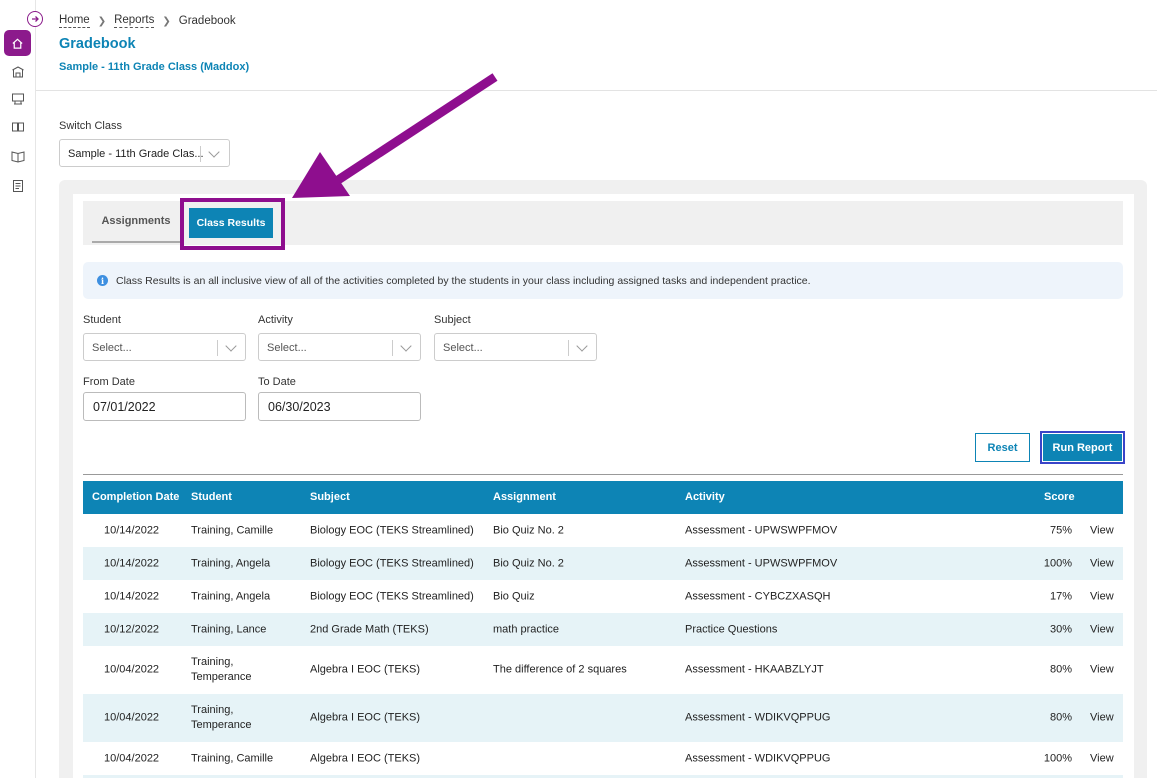 This screenshot has height=778, width=1157. Describe the element at coordinates (452, 320) in the screenshot. I see `subject-filter-label: Subject` at that location.